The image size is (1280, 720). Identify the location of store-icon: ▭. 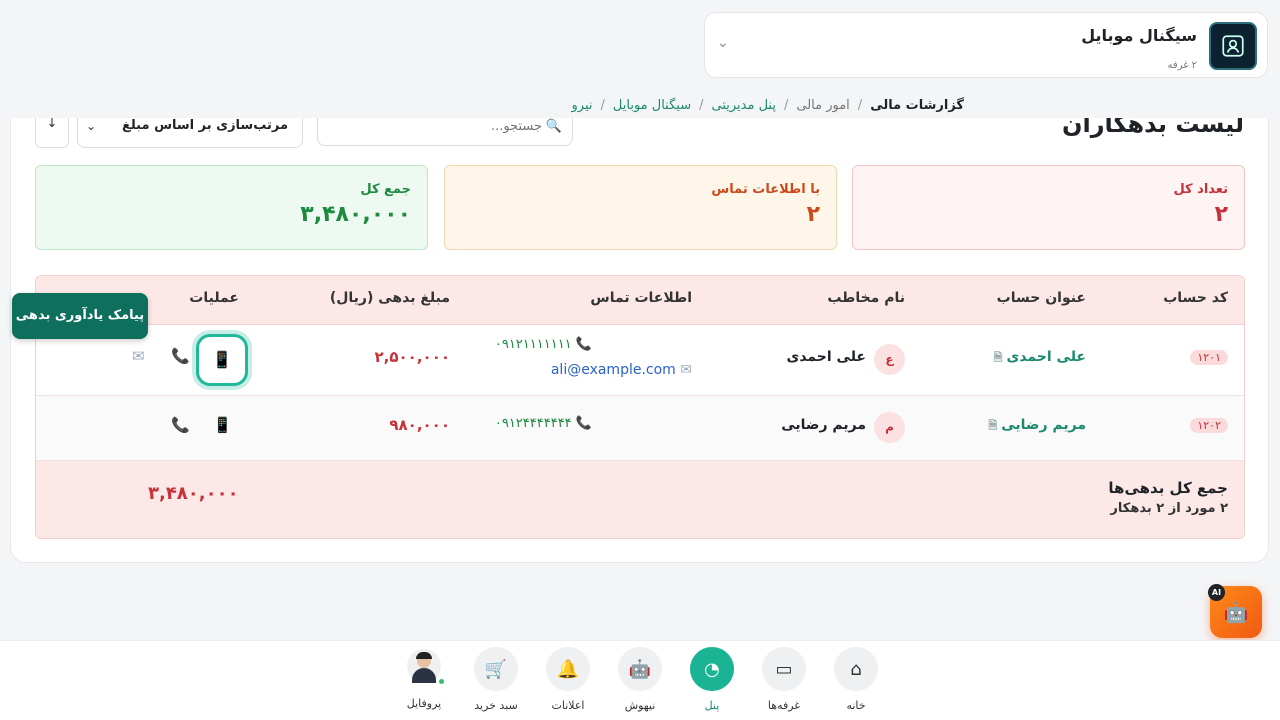
(784, 669).